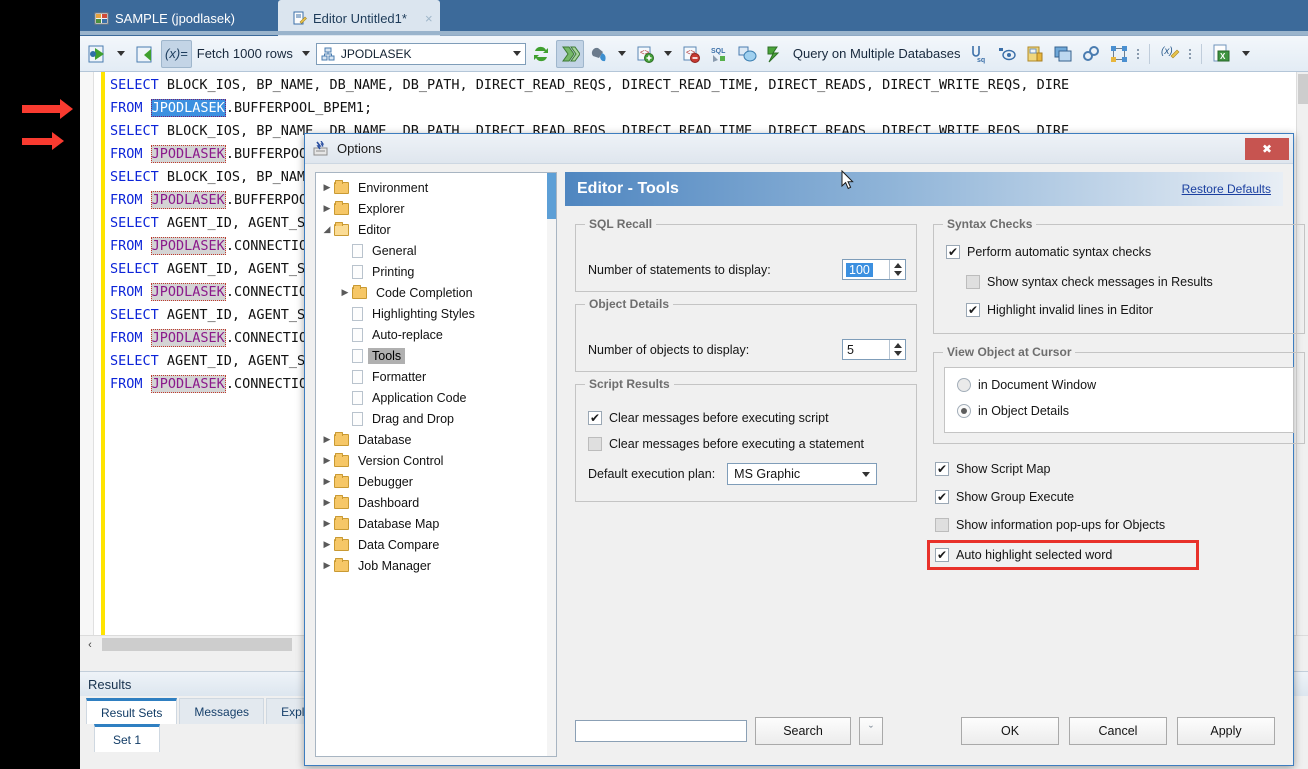 The height and width of the screenshot is (769, 1308). I want to click on tree-item-database-map: ▶ Database Map, so click(436, 523).